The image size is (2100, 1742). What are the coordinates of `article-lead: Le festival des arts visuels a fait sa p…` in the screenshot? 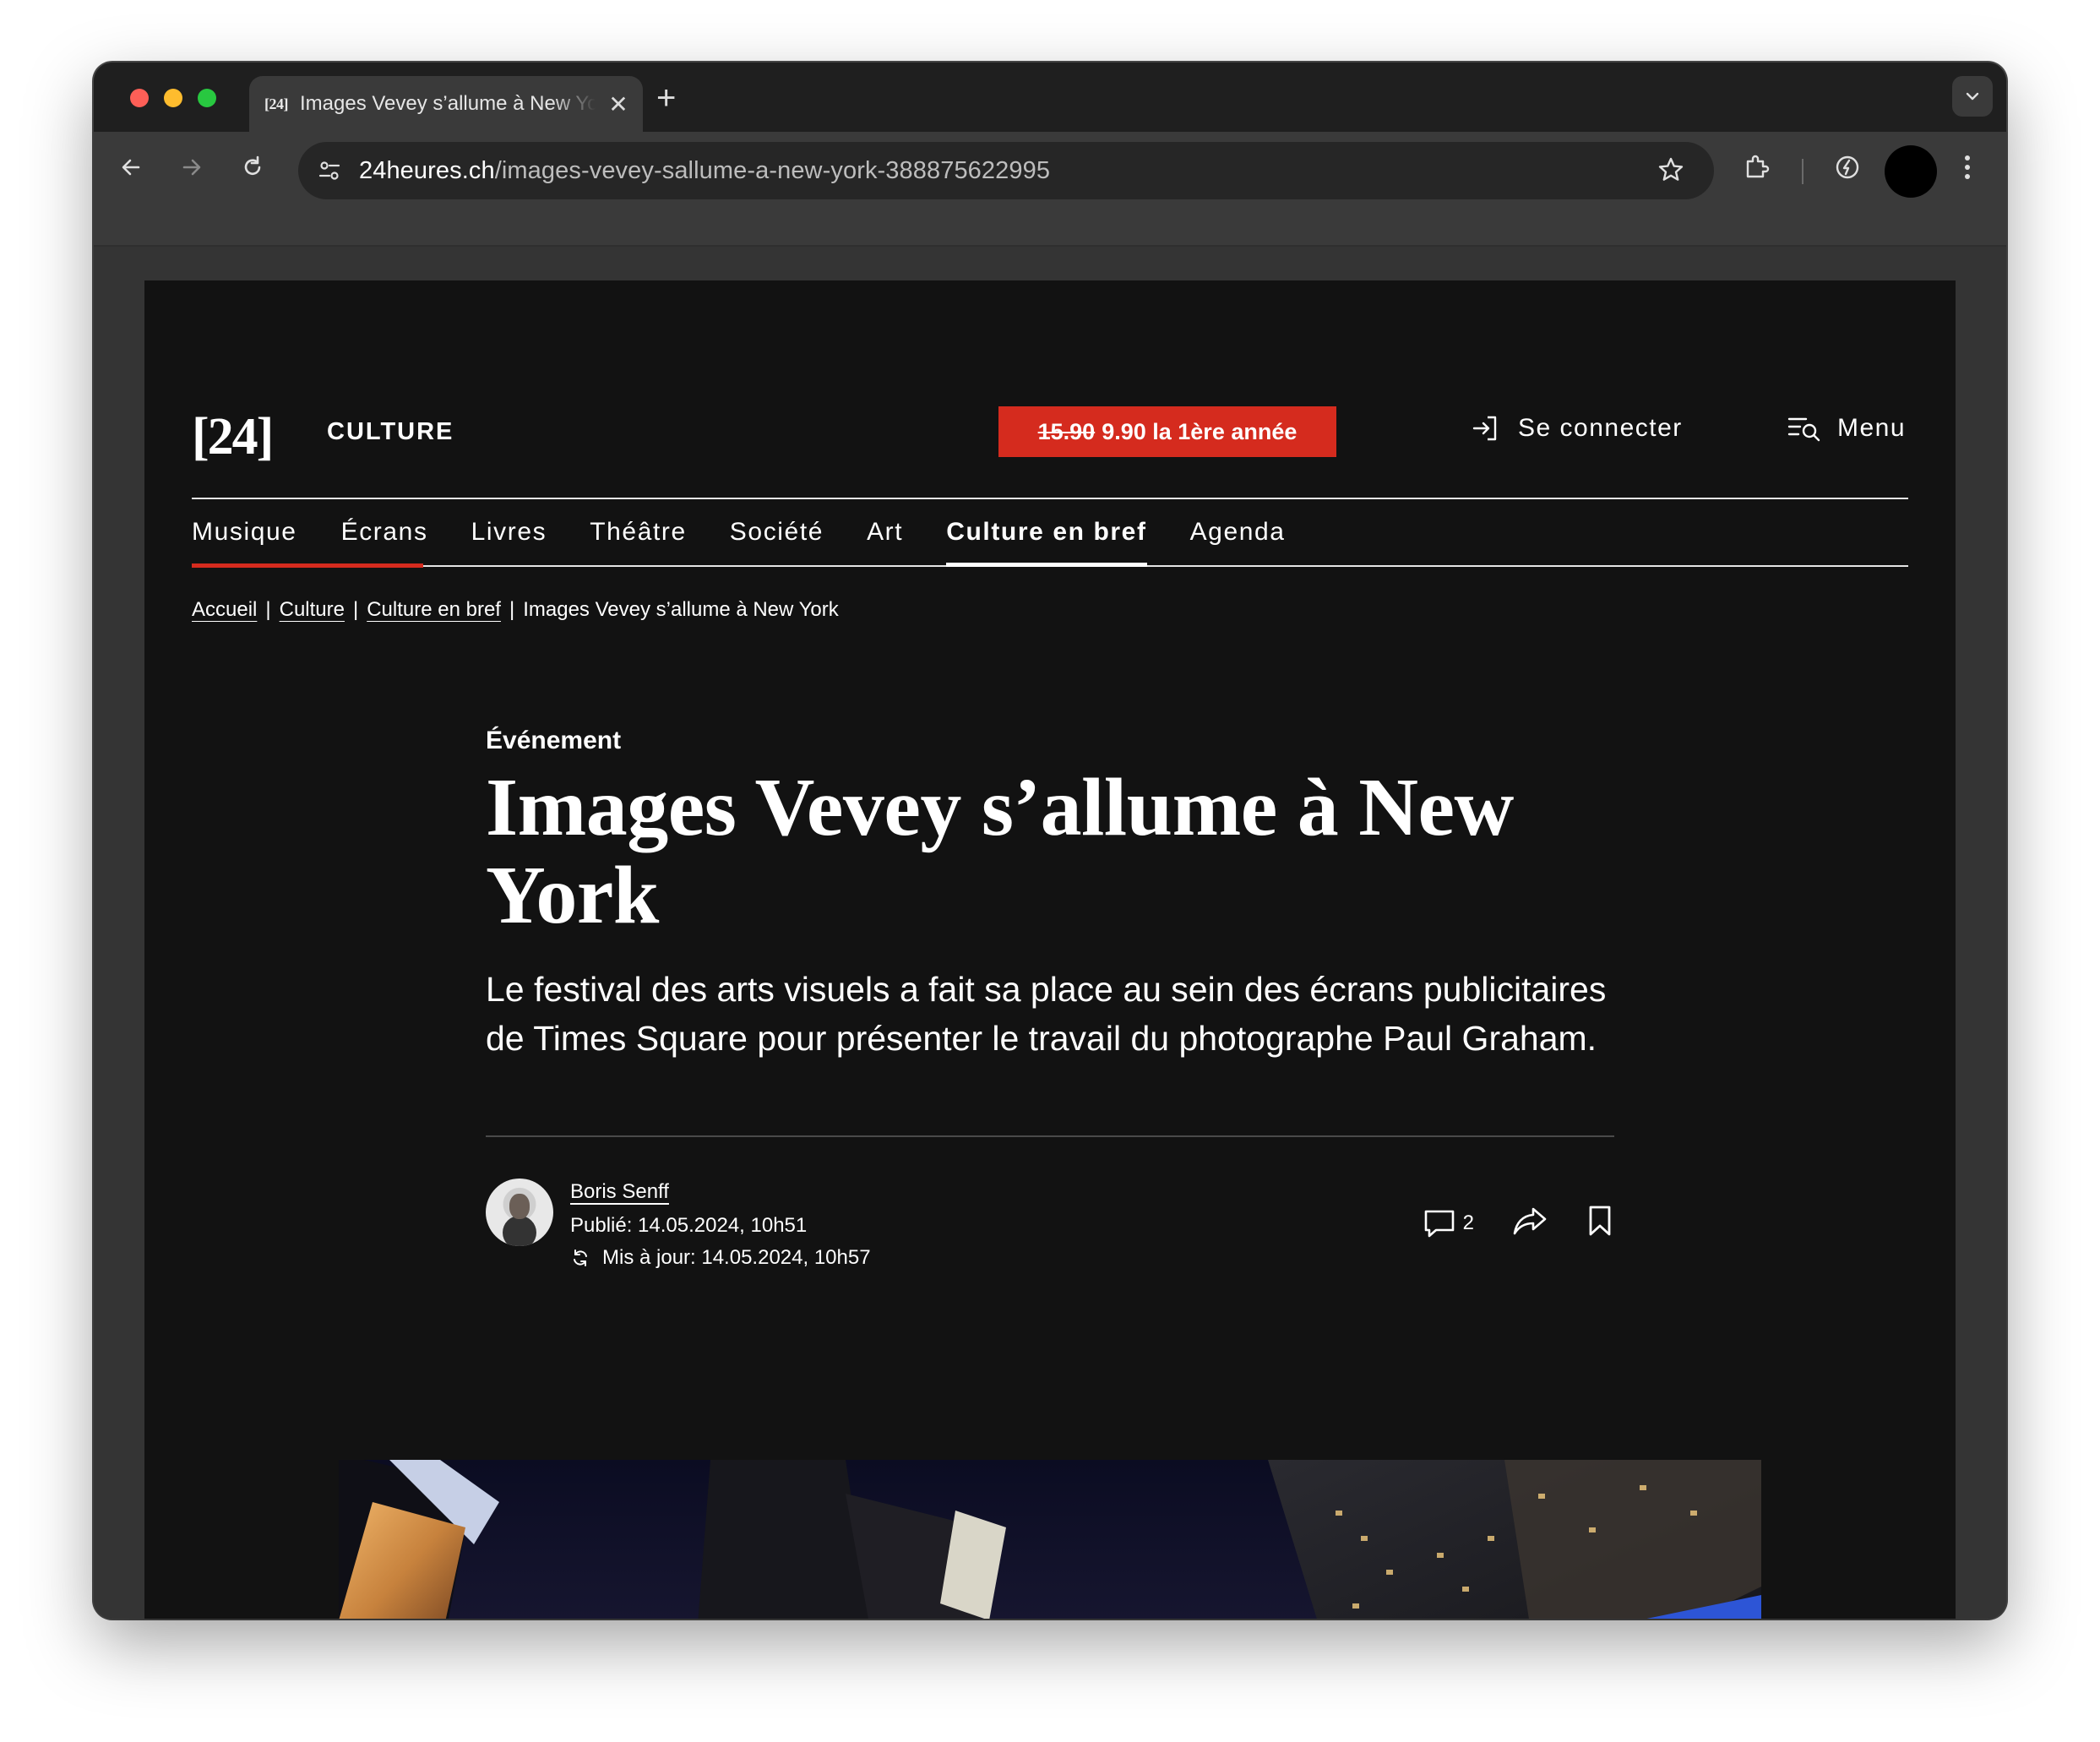 It's located at (1046, 1014).